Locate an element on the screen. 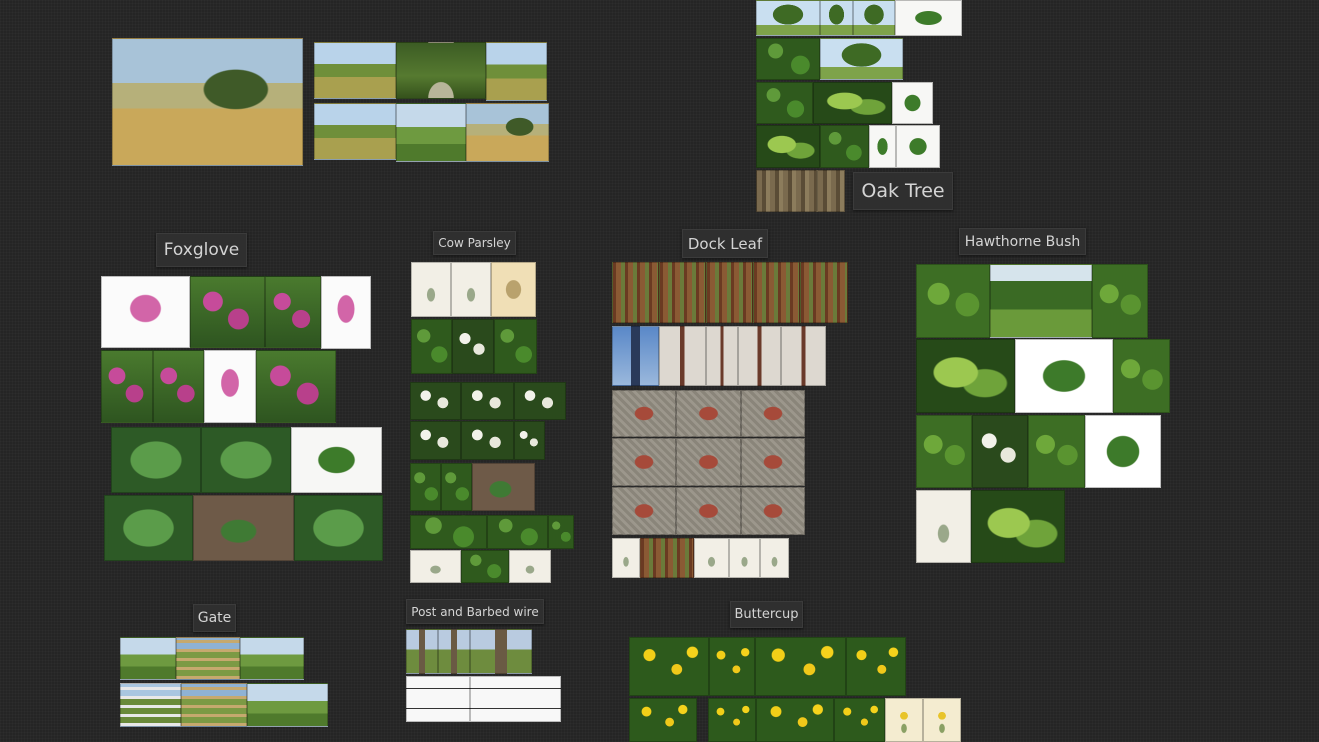  post-barbed-wire-title: Post and Barbed wire is located at coordinates (475, 611).